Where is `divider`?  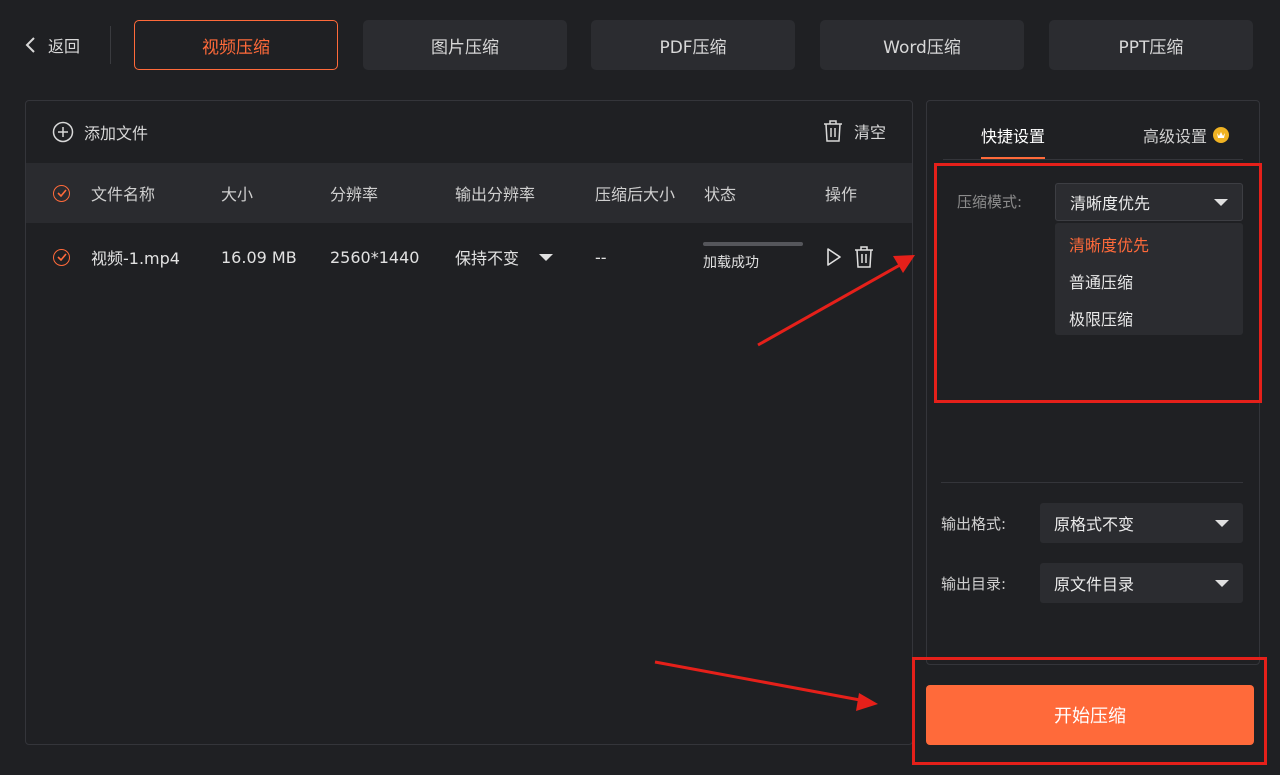
divider is located at coordinates (110, 45).